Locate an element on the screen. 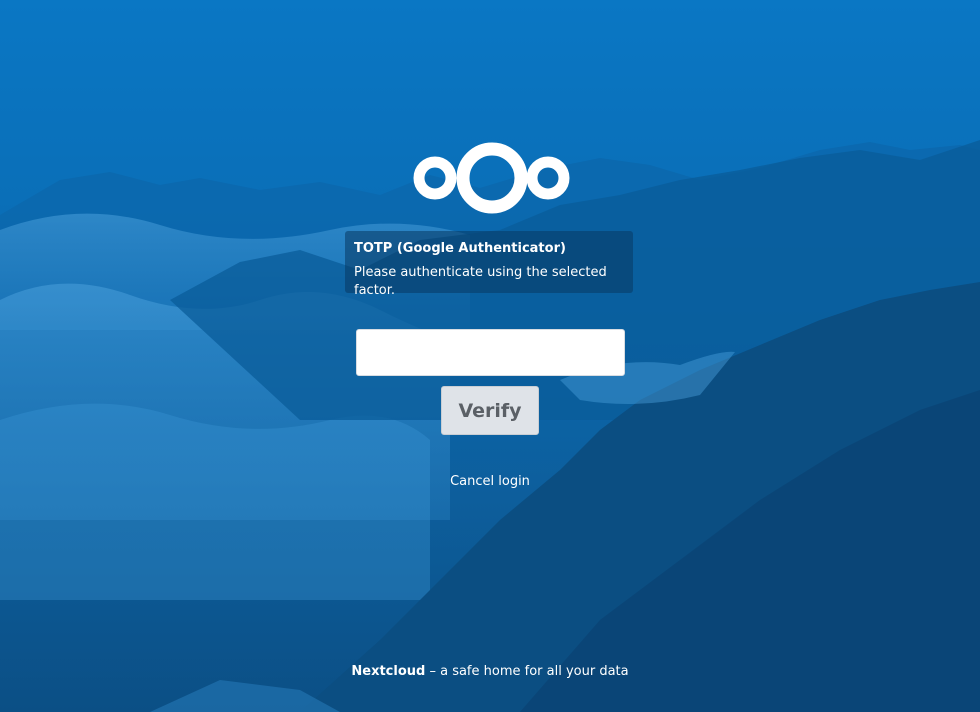 Image resolution: width=980 pixels, height=712 pixels. verify-button: Verify is located at coordinates (490, 410).